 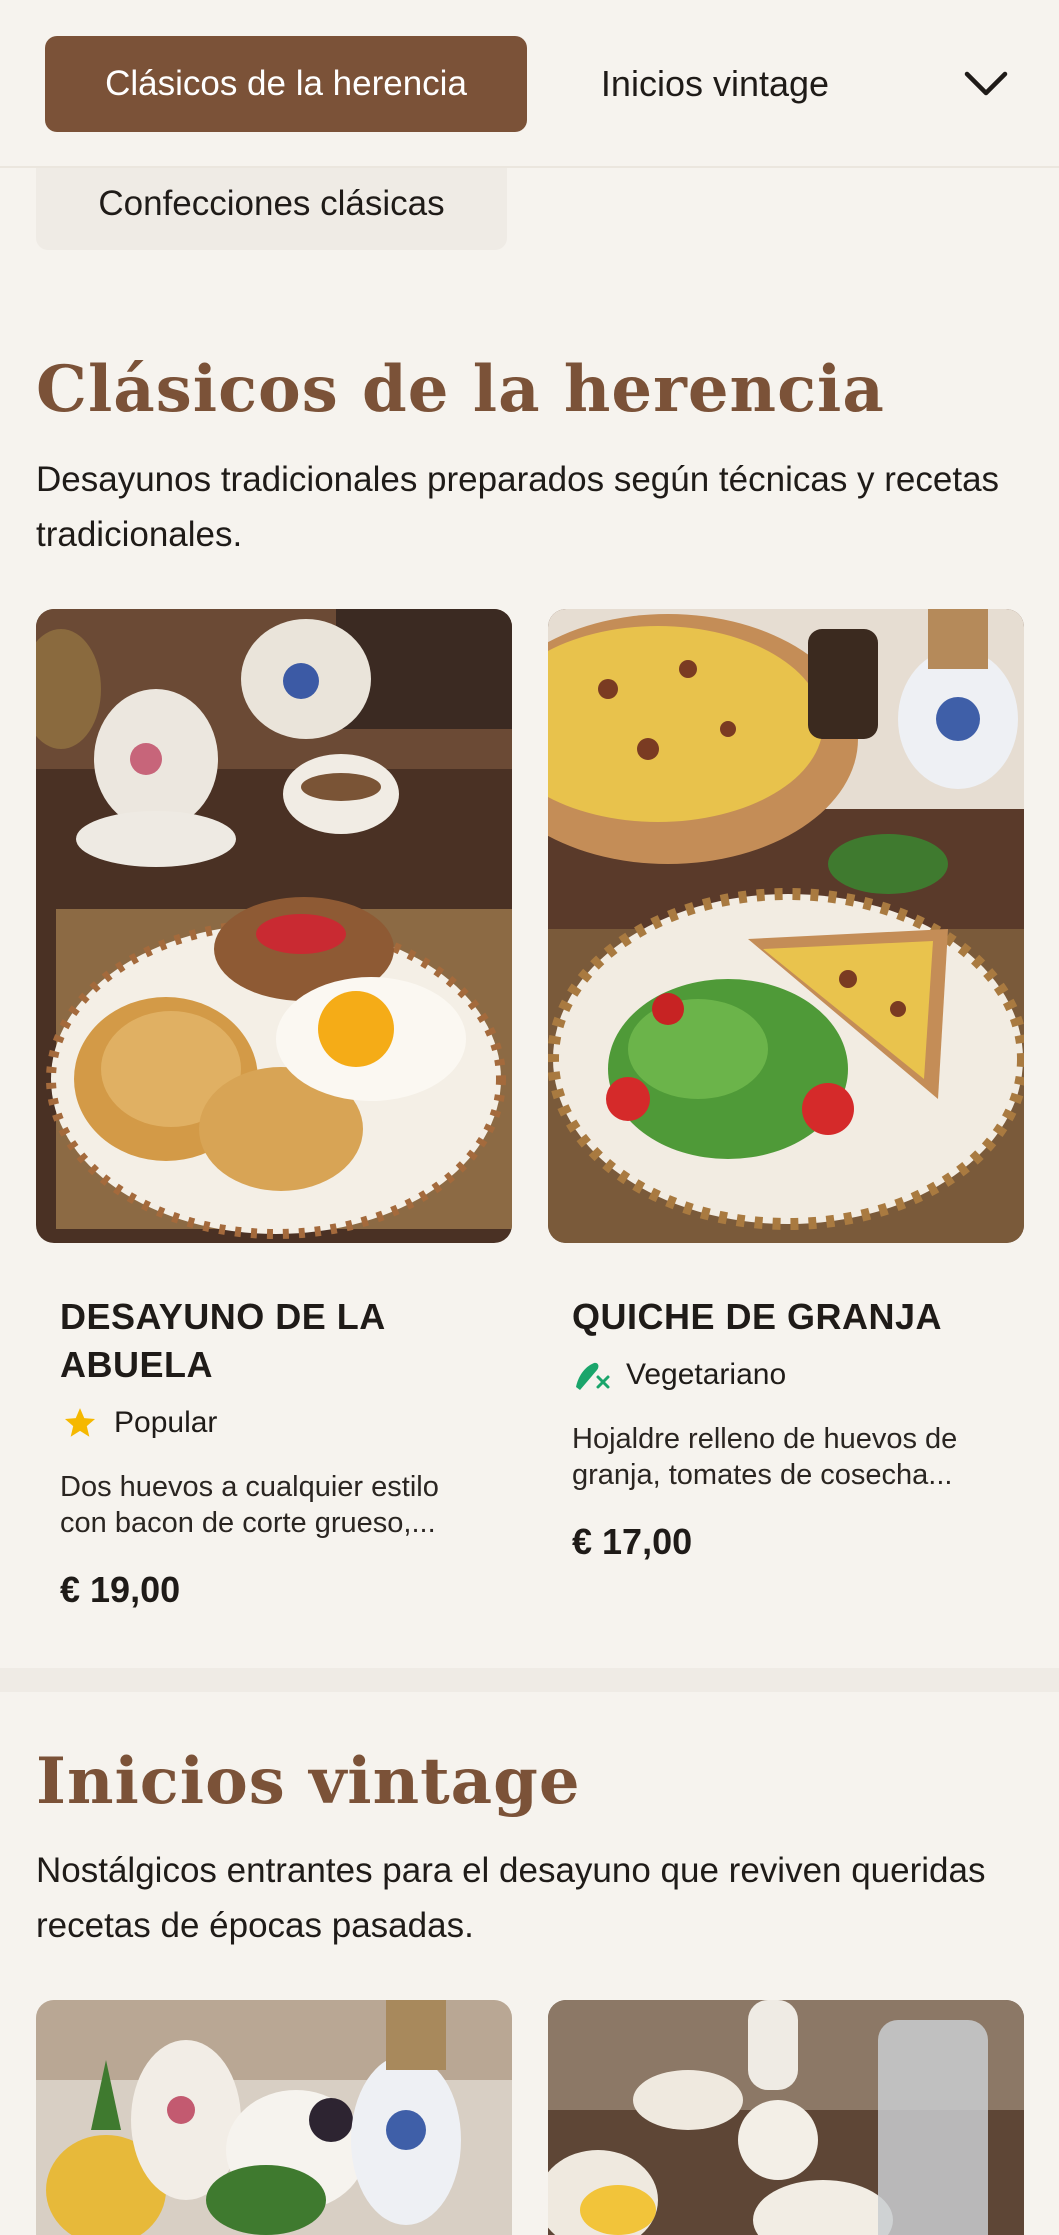 What do you see at coordinates (592, 1375) in the screenshot?
I see `vegetarian-icon` at bounding box center [592, 1375].